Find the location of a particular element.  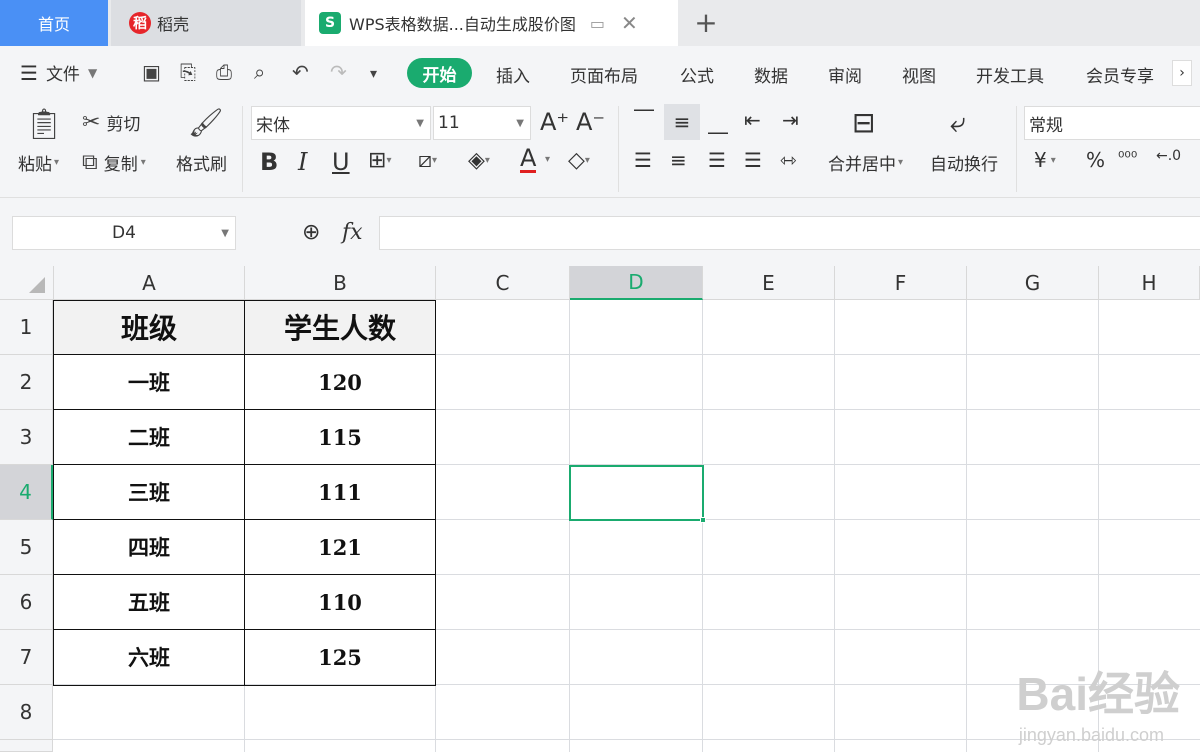

fill-color-icon: ◈ ▾ is located at coordinates (479, 160).